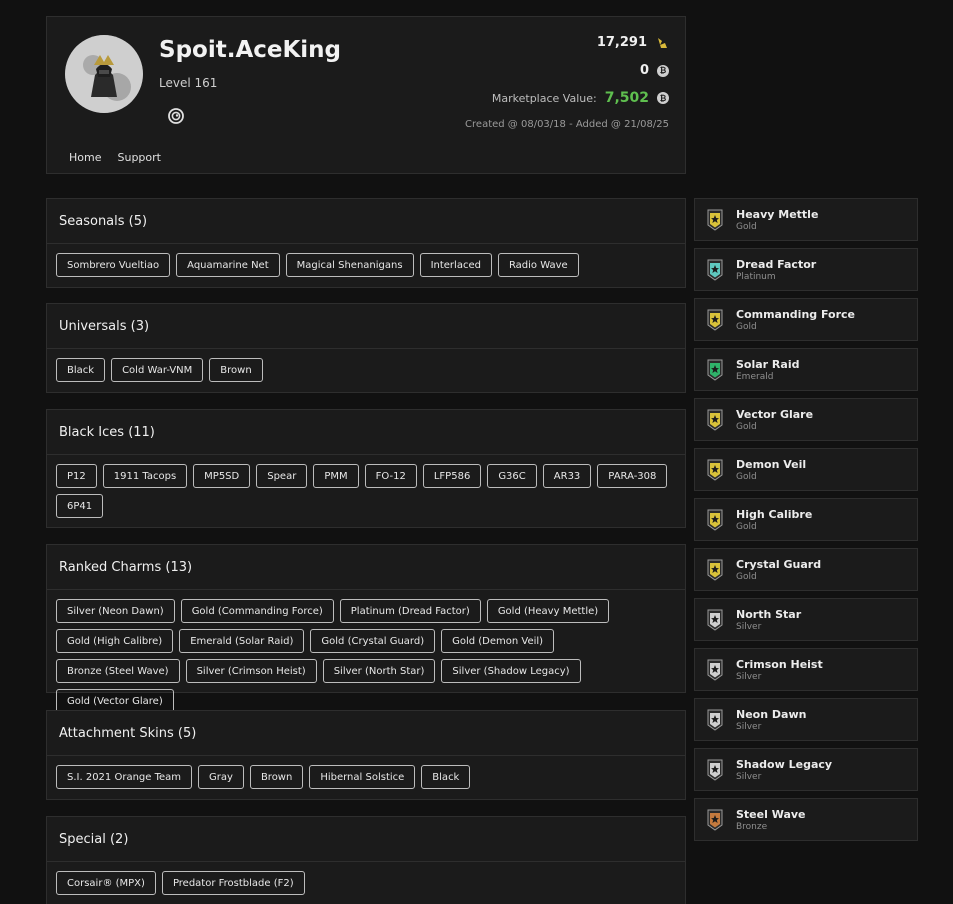 This screenshot has height=904, width=953. What do you see at coordinates (366, 839) in the screenshot?
I see `section-title: Special (2)` at bounding box center [366, 839].